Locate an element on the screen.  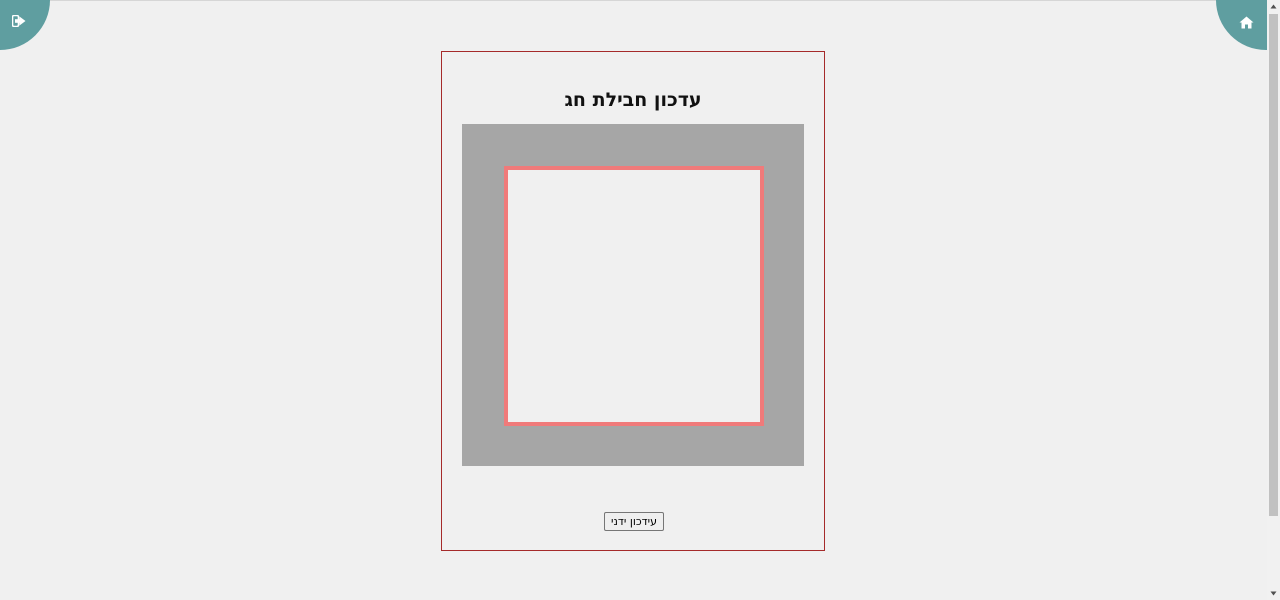
chevron-down-icon is located at coordinates (1273, 593).